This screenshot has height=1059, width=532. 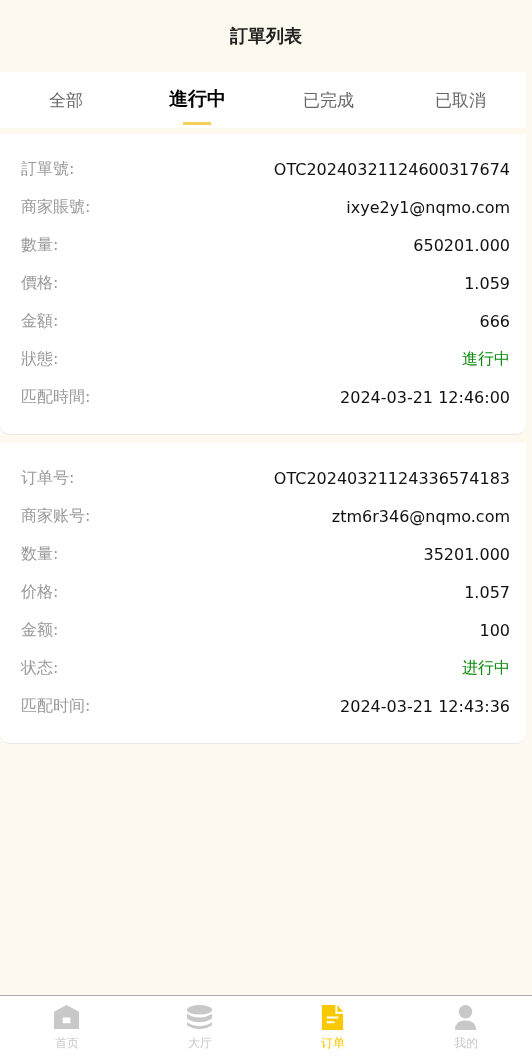 What do you see at coordinates (486, 359) in the screenshot?
I see `status-value: 進行中` at bounding box center [486, 359].